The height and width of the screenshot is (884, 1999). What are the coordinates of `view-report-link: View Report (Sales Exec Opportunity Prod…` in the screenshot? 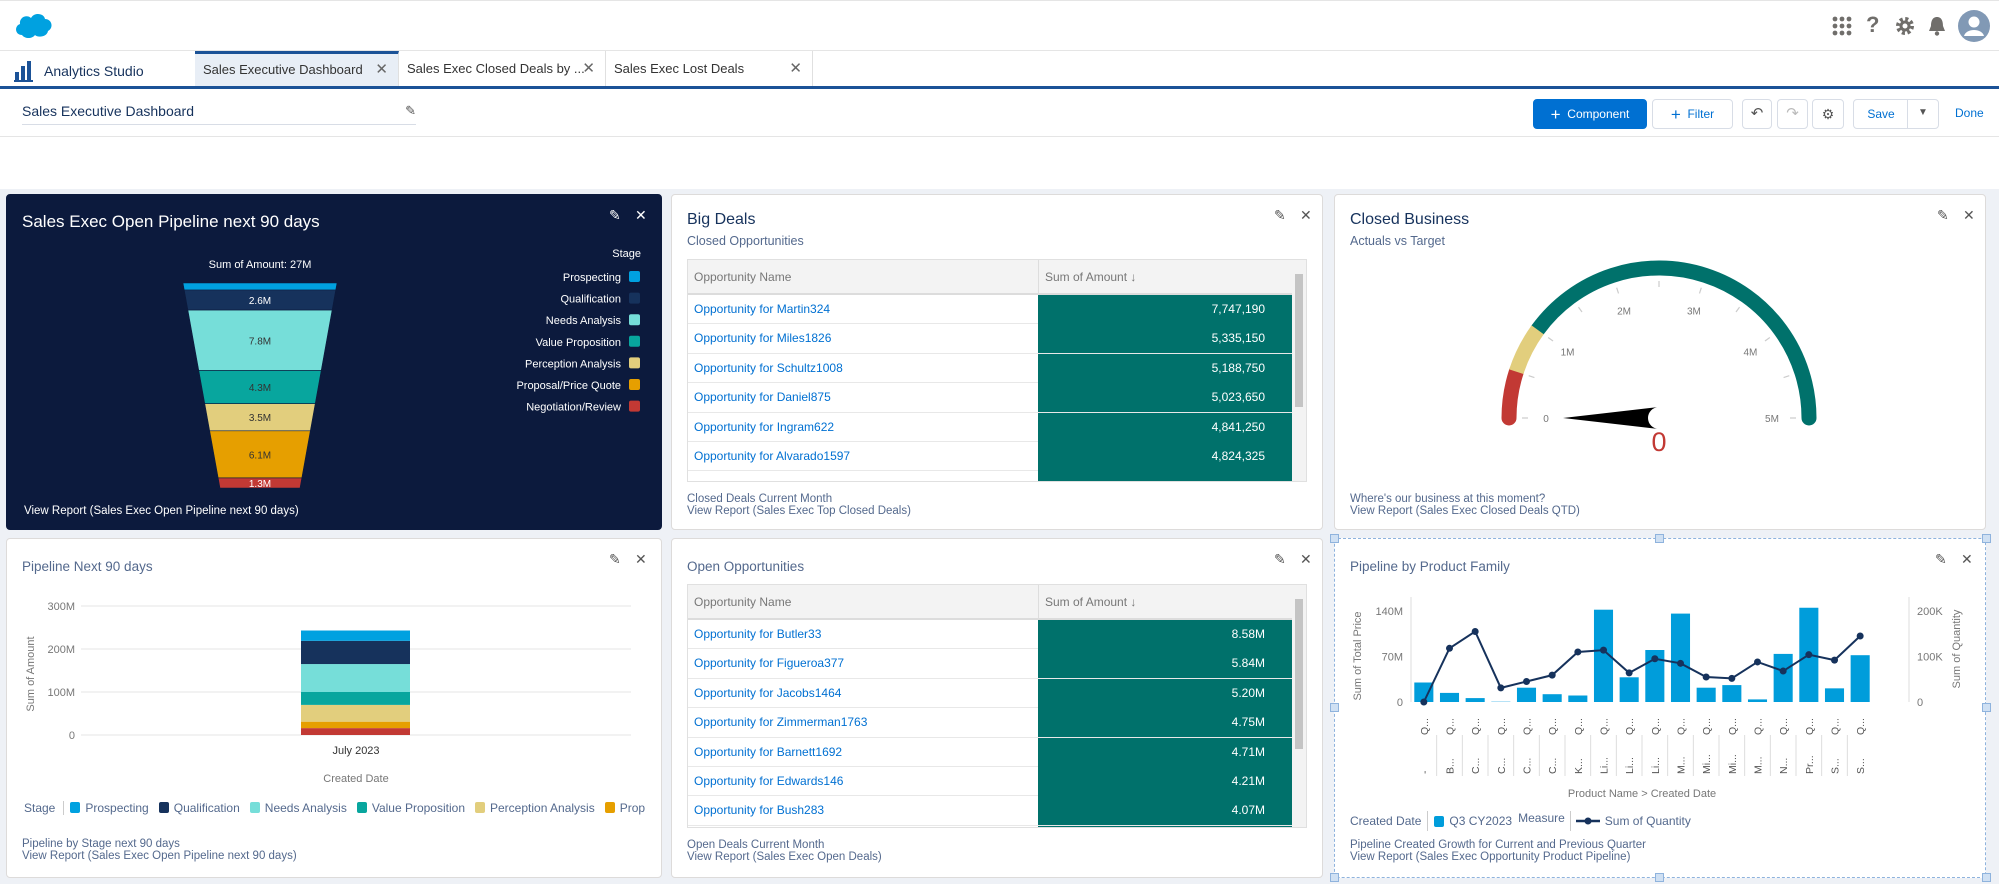 It's located at (1490, 857).